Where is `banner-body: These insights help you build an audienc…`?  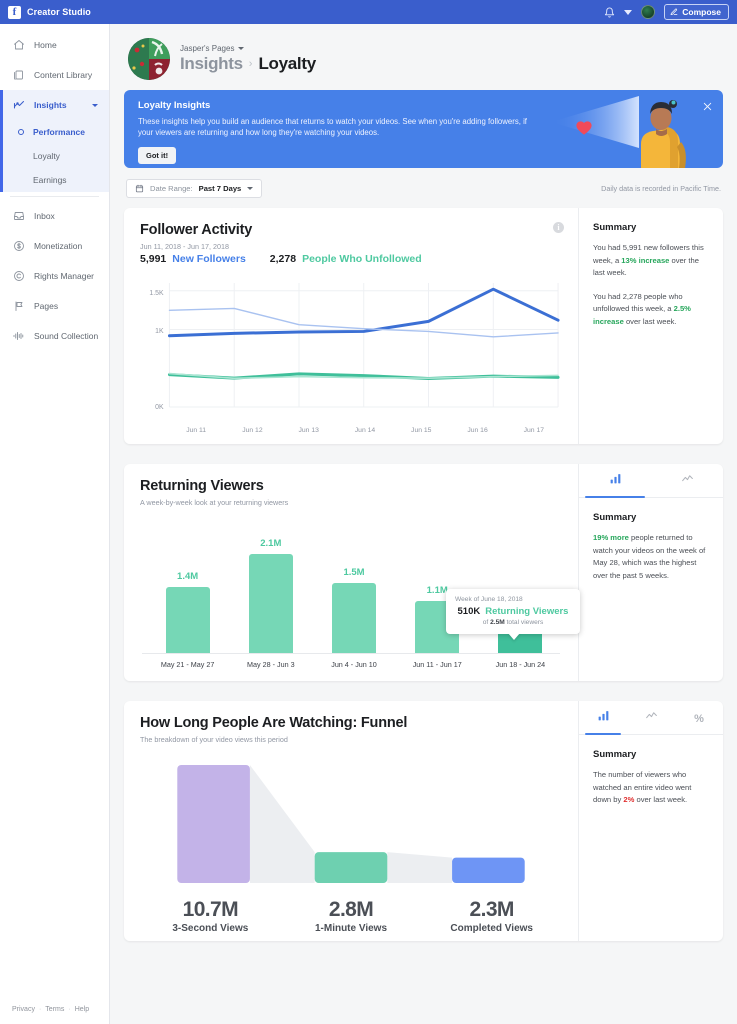 banner-body: These insights help you build an audienc… is located at coordinates (332, 127).